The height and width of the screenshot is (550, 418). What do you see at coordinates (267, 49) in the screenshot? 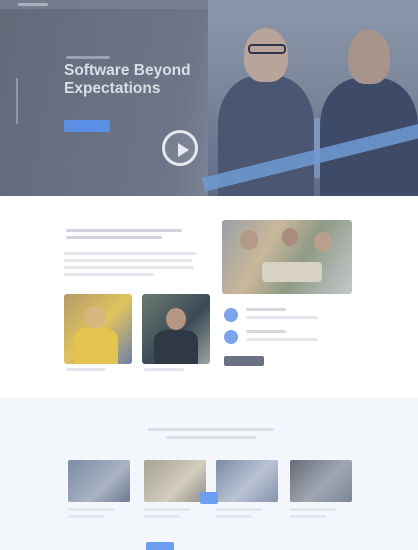
I see `hero-person-glasses` at bounding box center [267, 49].